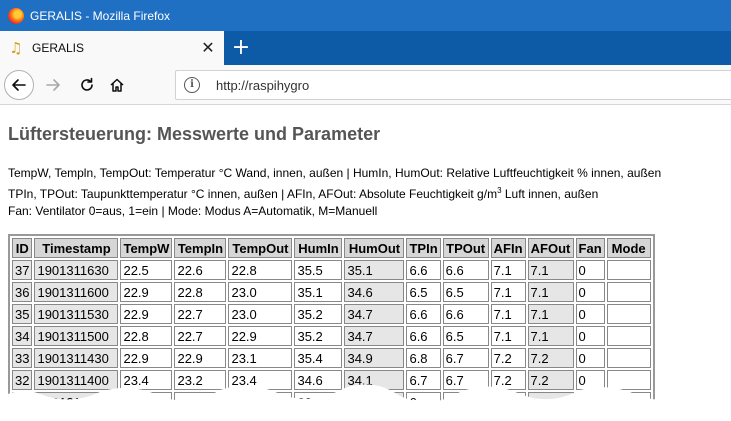 This screenshot has height=421, width=731. I want to click on table-cell-timestamp: 1901311430, so click(76, 358).